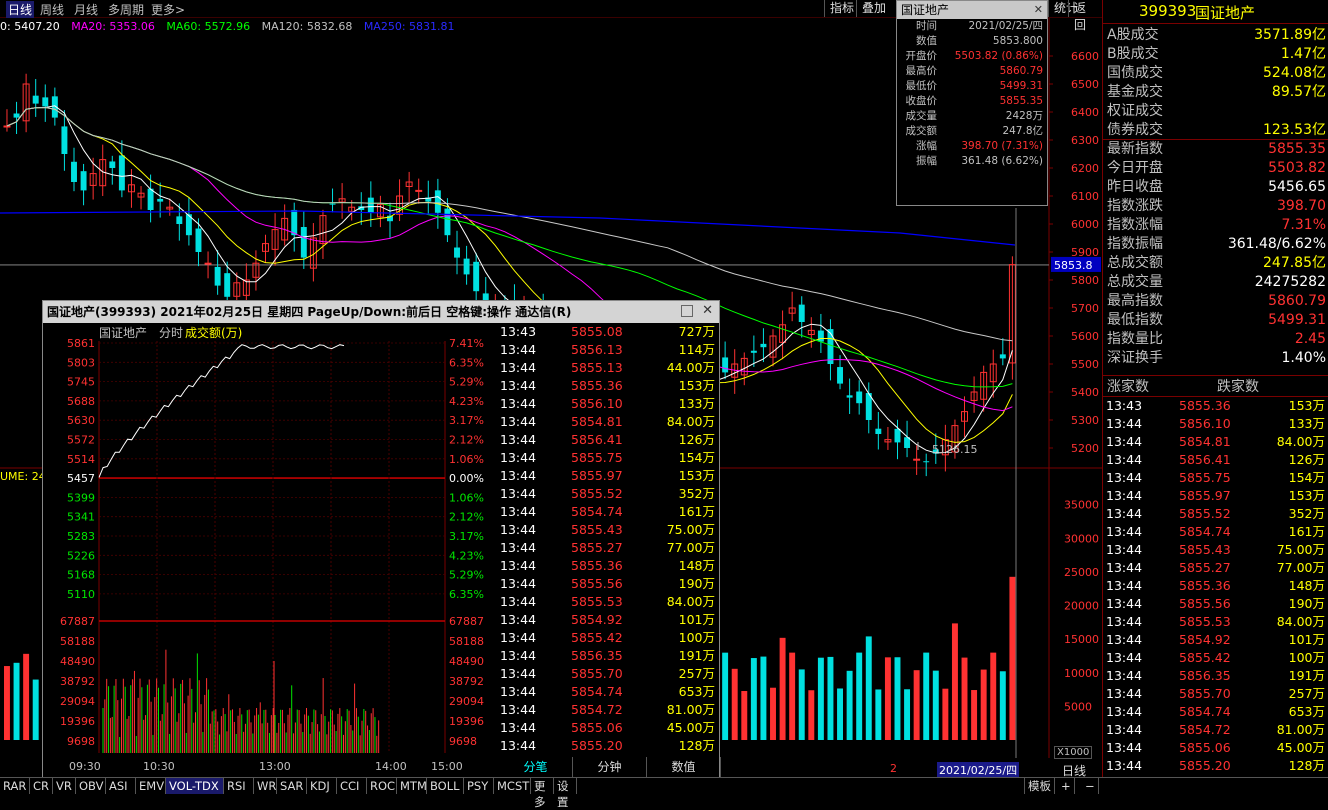  Describe the element at coordinates (151, 786) in the screenshot. I see `indicator-tab-emv: EMV` at that location.